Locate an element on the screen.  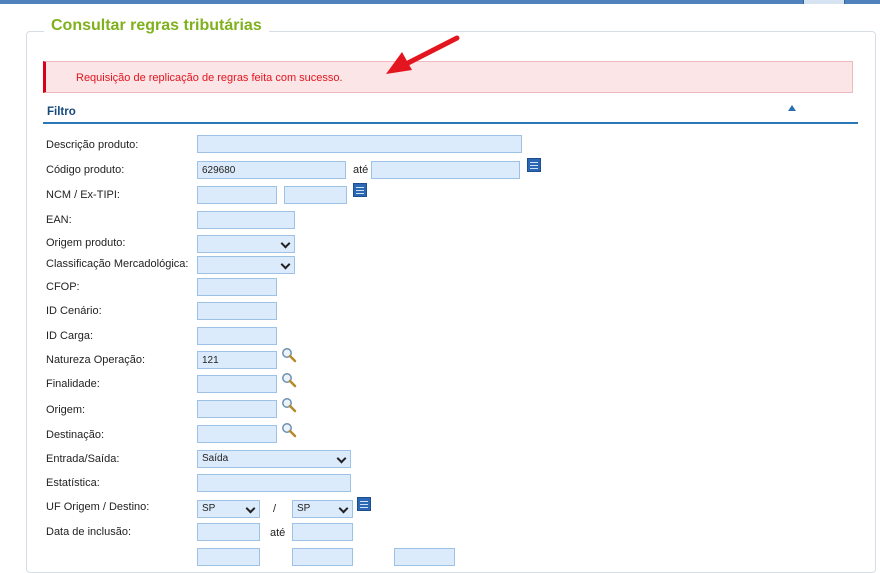
id-carga-label: ID Carga: is located at coordinates (70, 336).